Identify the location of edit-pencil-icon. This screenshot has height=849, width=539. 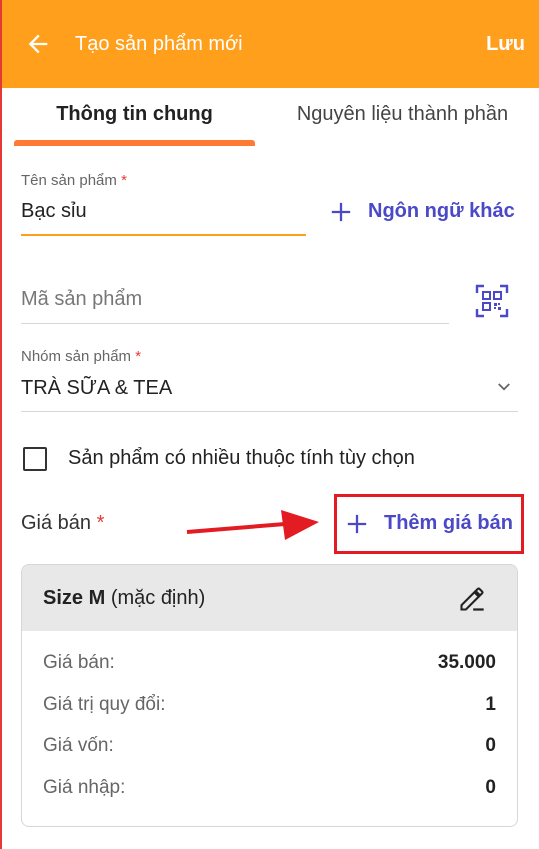
(472, 599).